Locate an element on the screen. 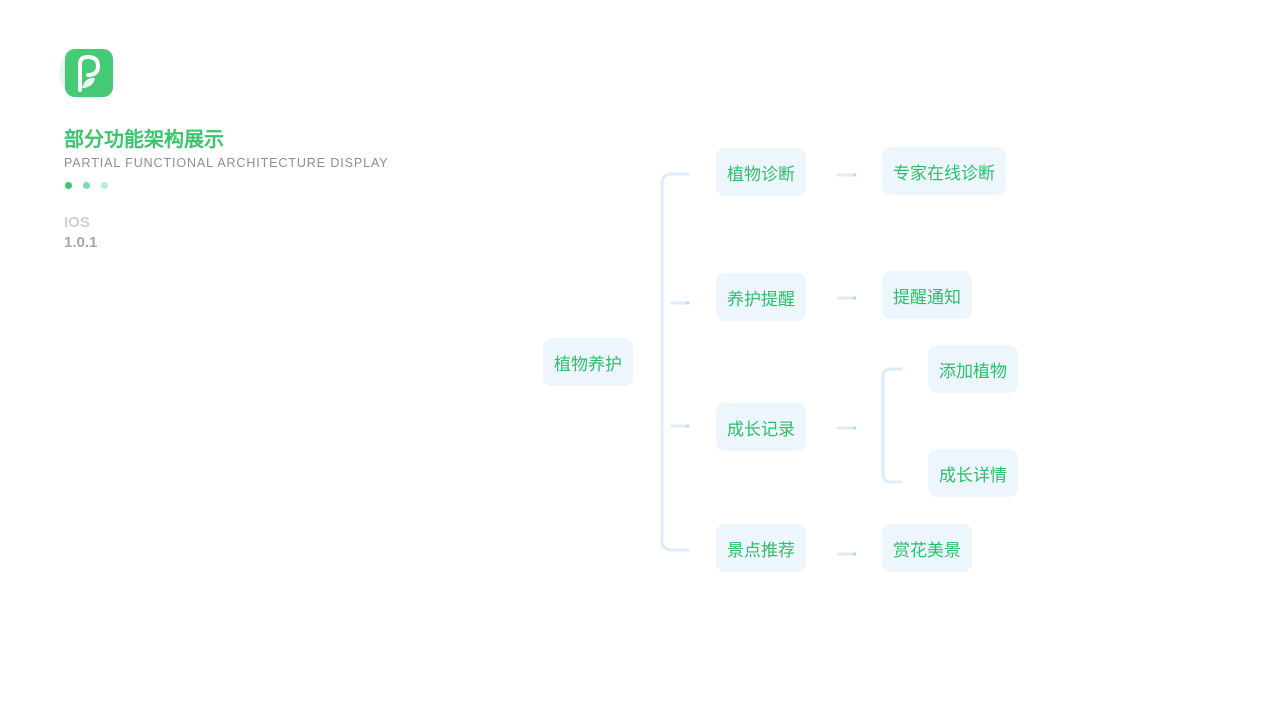  node-scenic-recommend: 景点推荐 is located at coordinates (761, 548).